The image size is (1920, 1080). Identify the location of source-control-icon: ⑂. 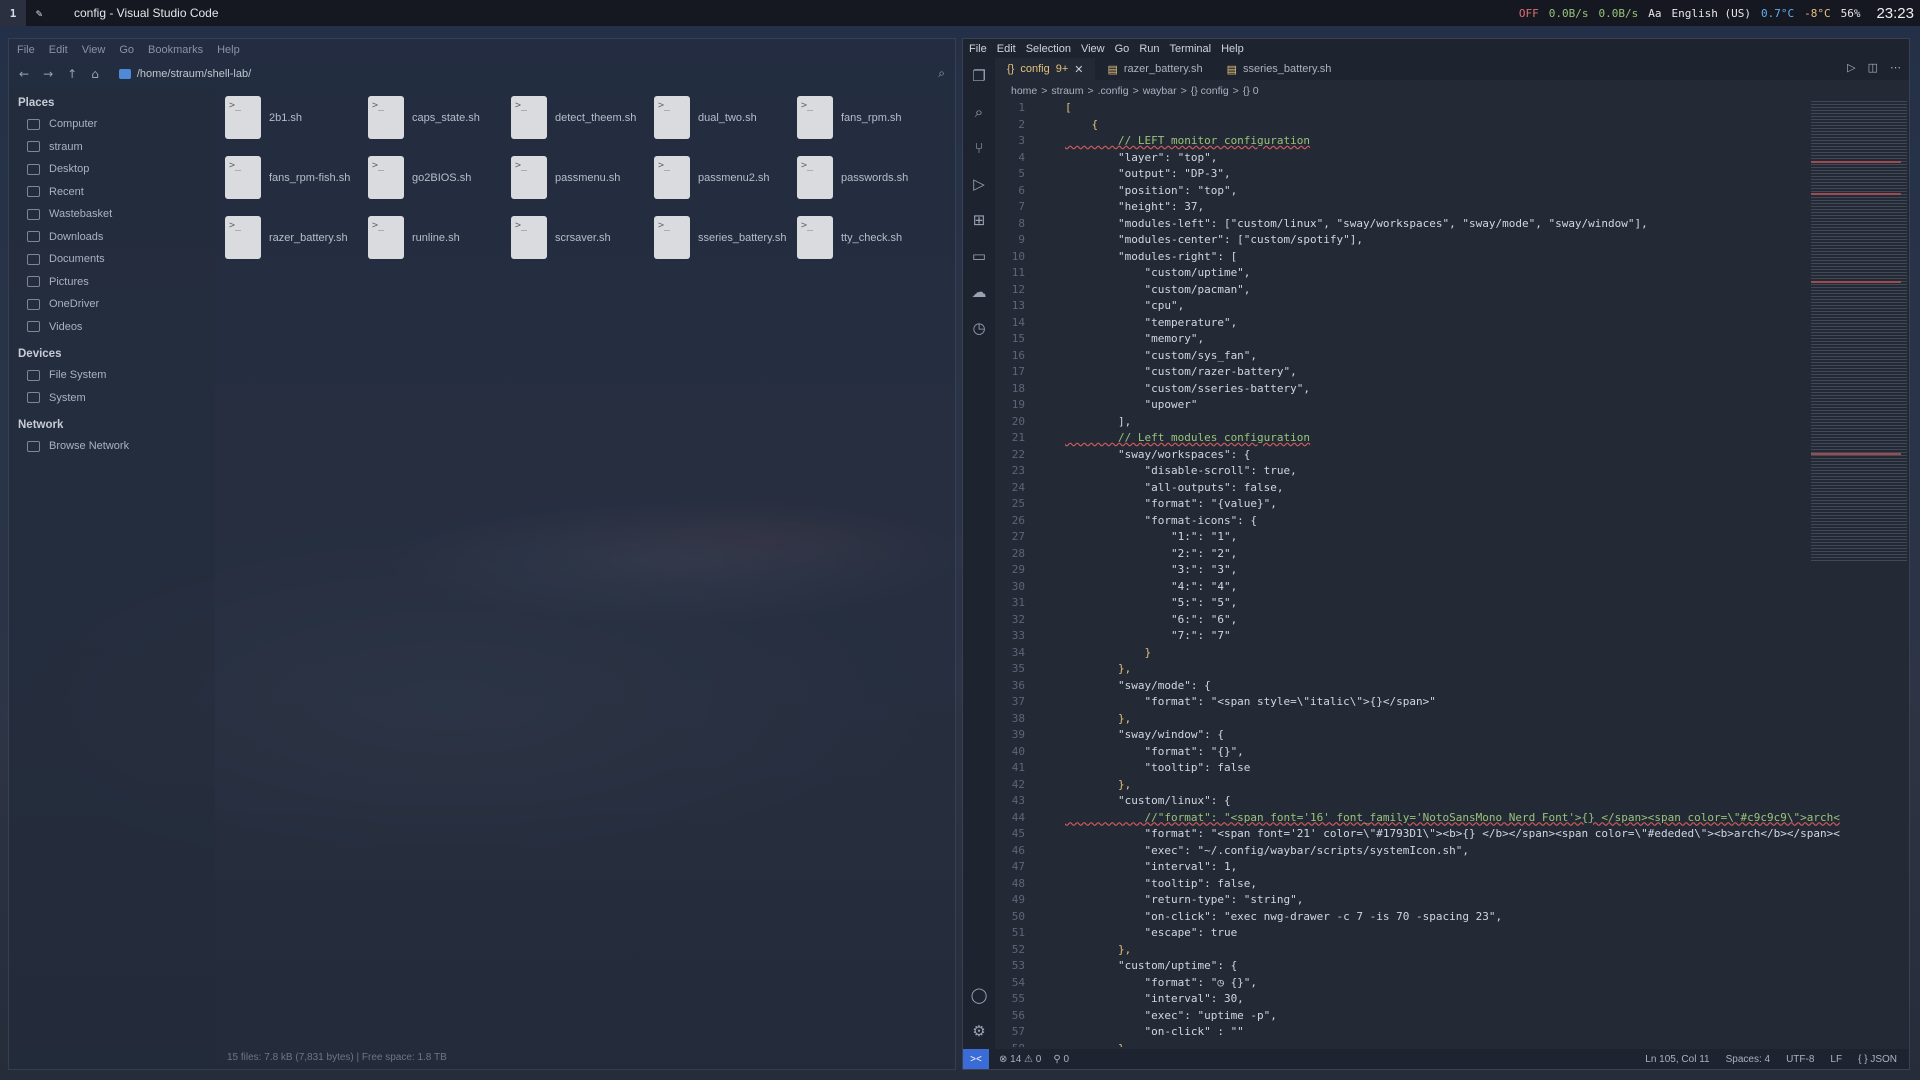
(979, 148).